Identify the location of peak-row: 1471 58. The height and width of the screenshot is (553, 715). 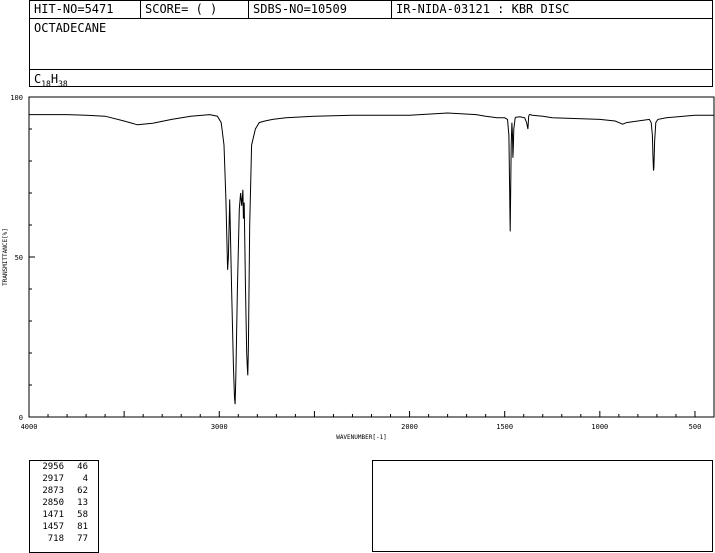
(64, 515).